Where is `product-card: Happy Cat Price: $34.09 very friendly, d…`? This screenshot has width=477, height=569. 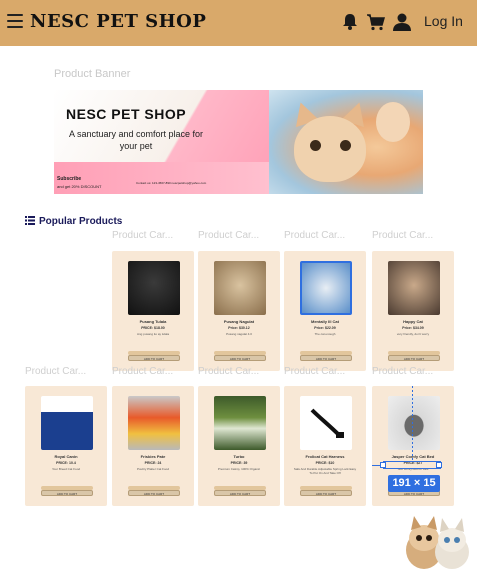
product-card: Happy Cat Price: $34.09 very friendly, d… is located at coordinates (413, 311).